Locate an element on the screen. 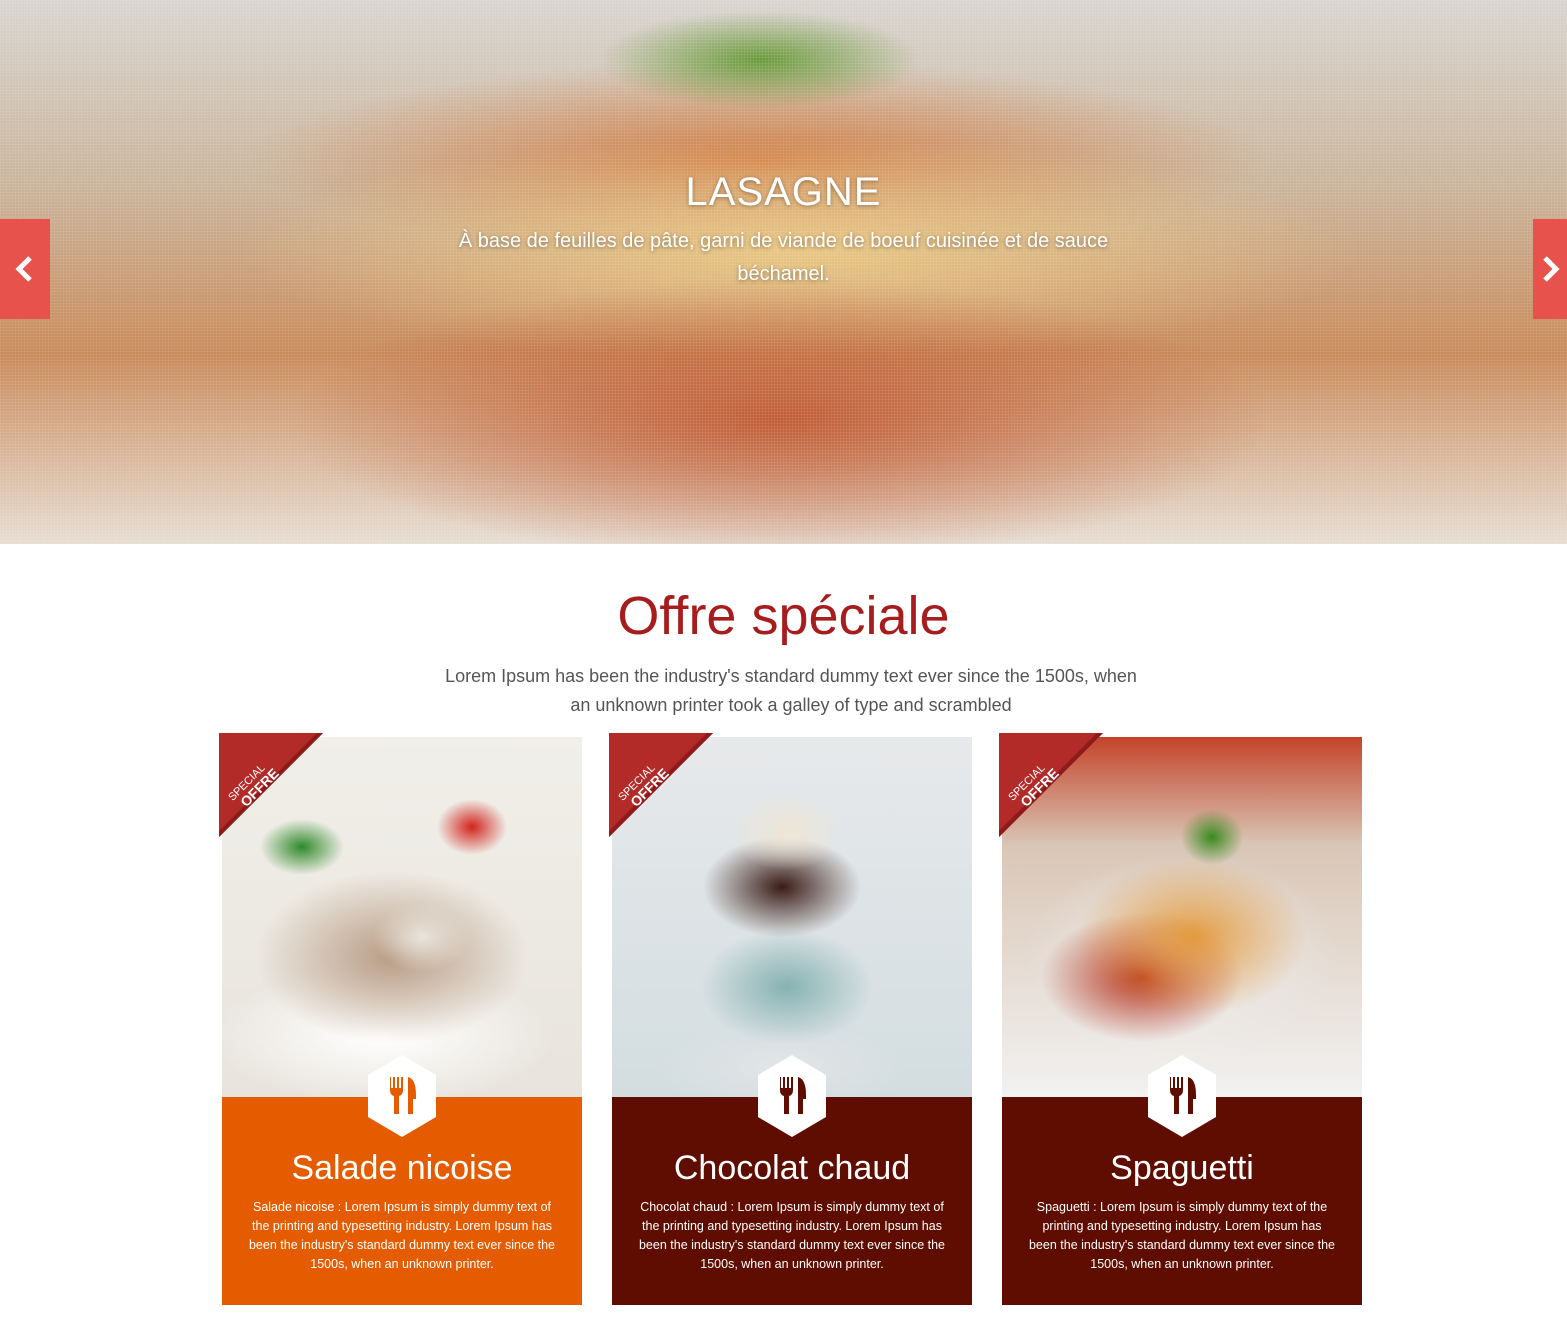 This screenshot has width=1567, height=1335. slider-prev-button is located at coordinates (25, 269).